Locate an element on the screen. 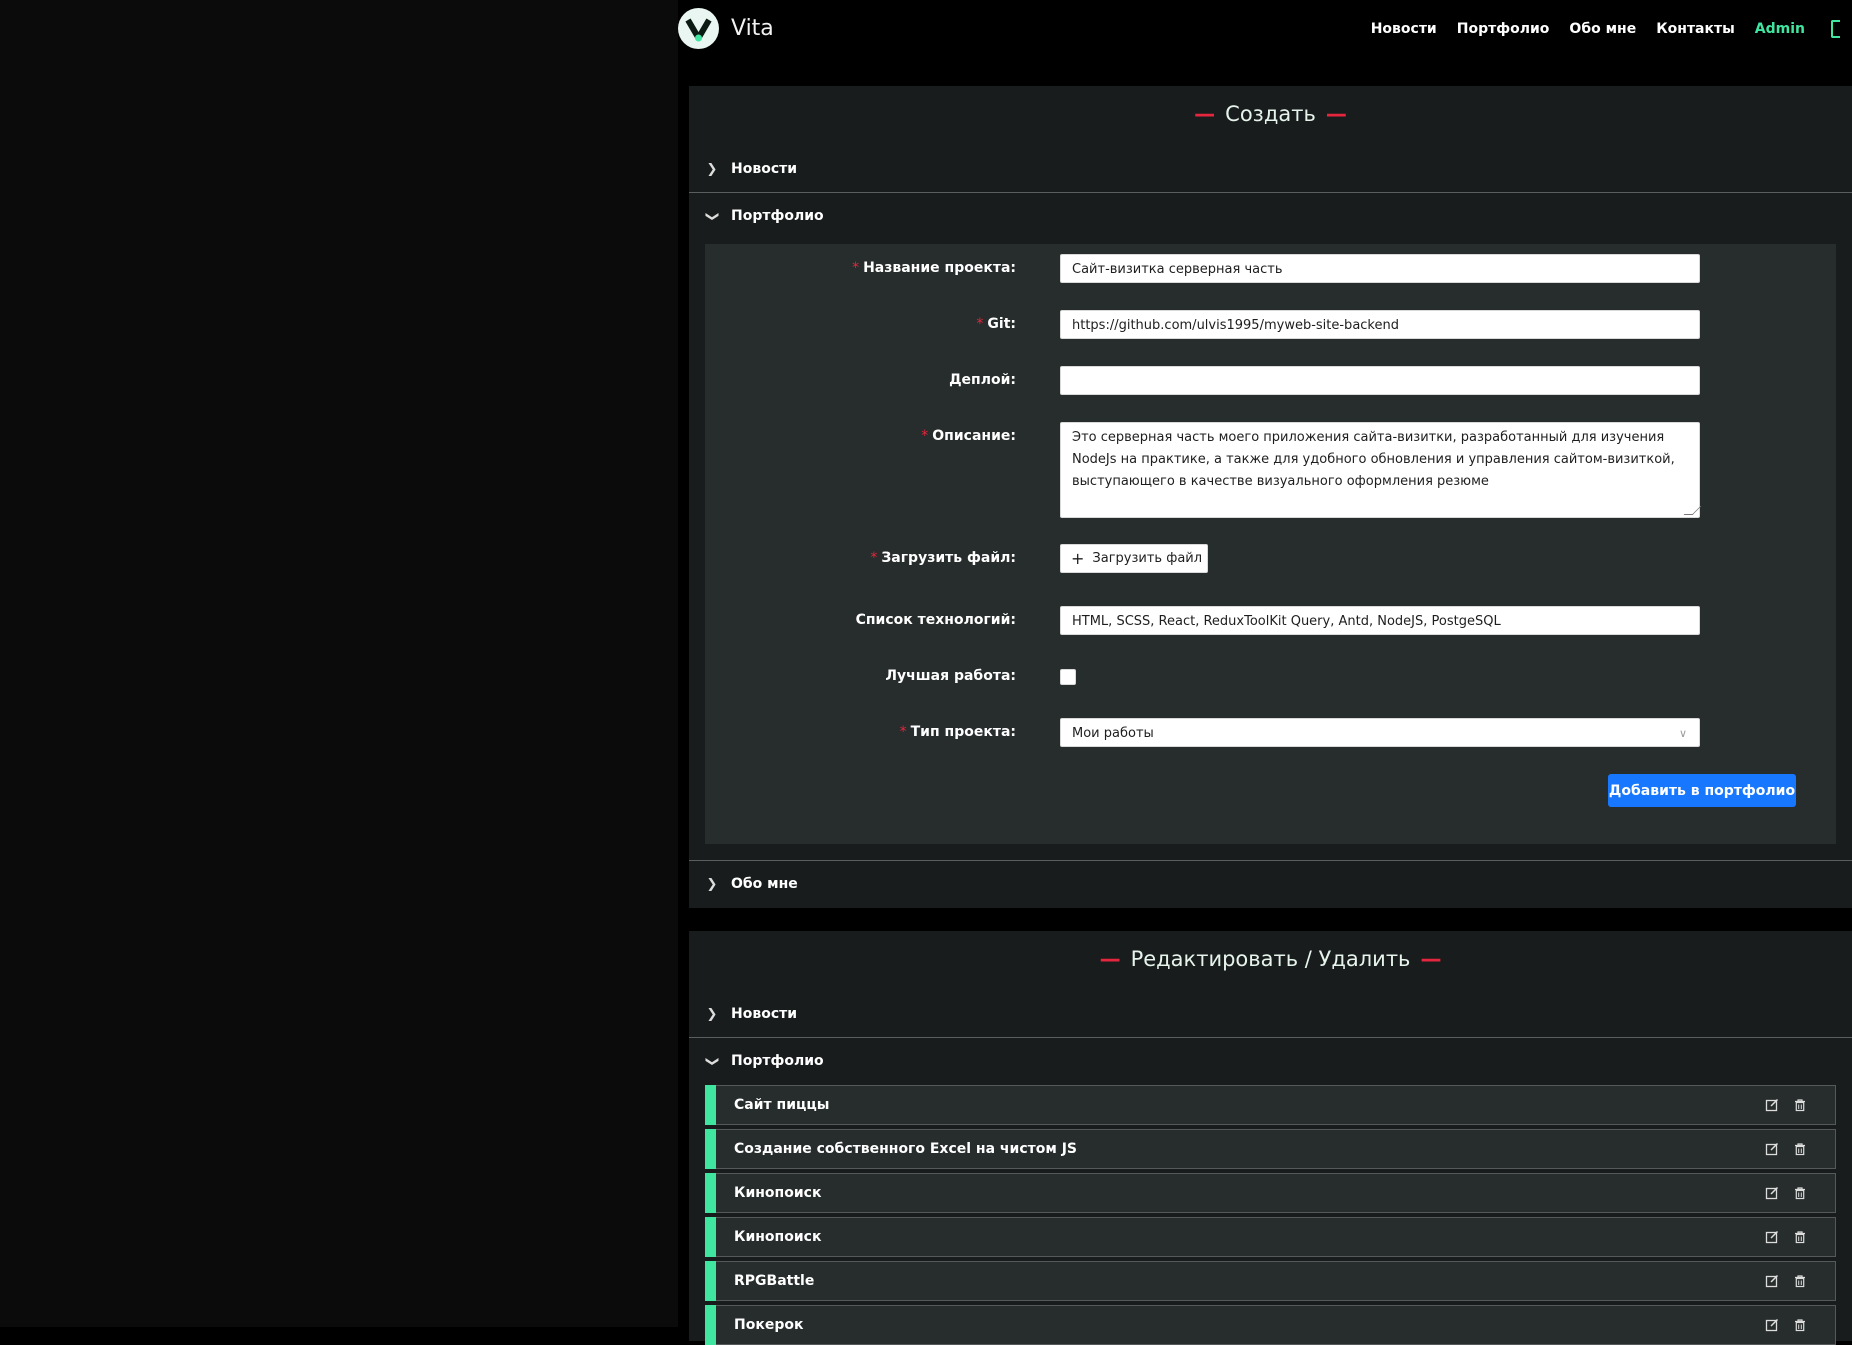  project-name-input: Сайт-визитка серверная часть is located at coordinates (1380, 268).